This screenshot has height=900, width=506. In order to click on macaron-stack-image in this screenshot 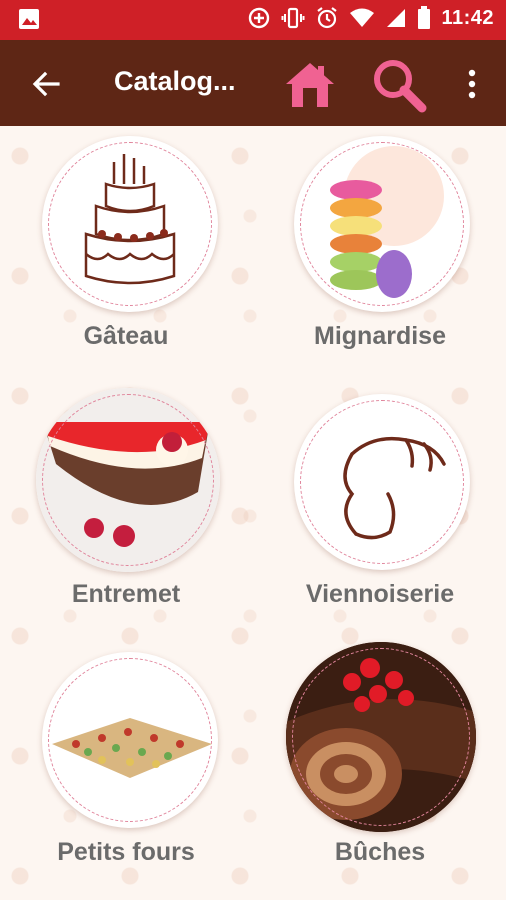, I will do `click(382, 224)`.